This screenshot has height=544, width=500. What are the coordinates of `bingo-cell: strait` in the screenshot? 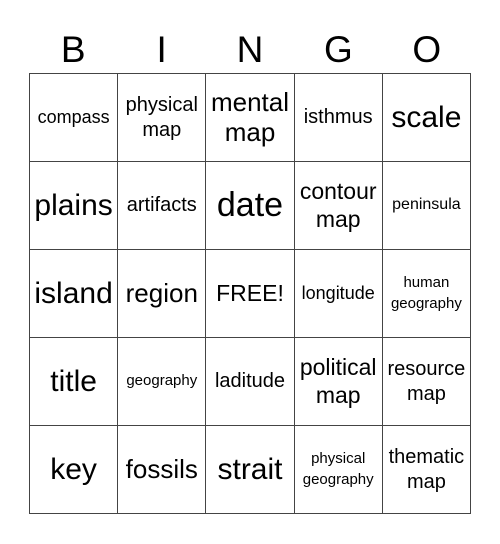 It's located at (250, 470).